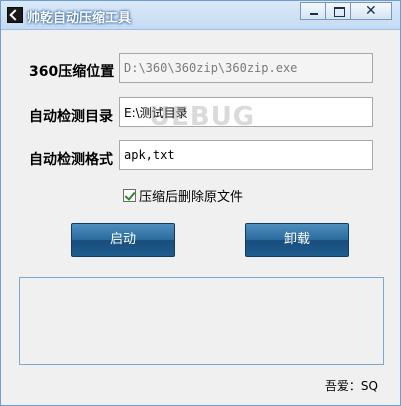 The height and width of the screenshot is (406, 401). Describe the element at coordinates (191, 197) in the screenshot. I see `delete-original-label: 压缩后删除原文件` at that location.